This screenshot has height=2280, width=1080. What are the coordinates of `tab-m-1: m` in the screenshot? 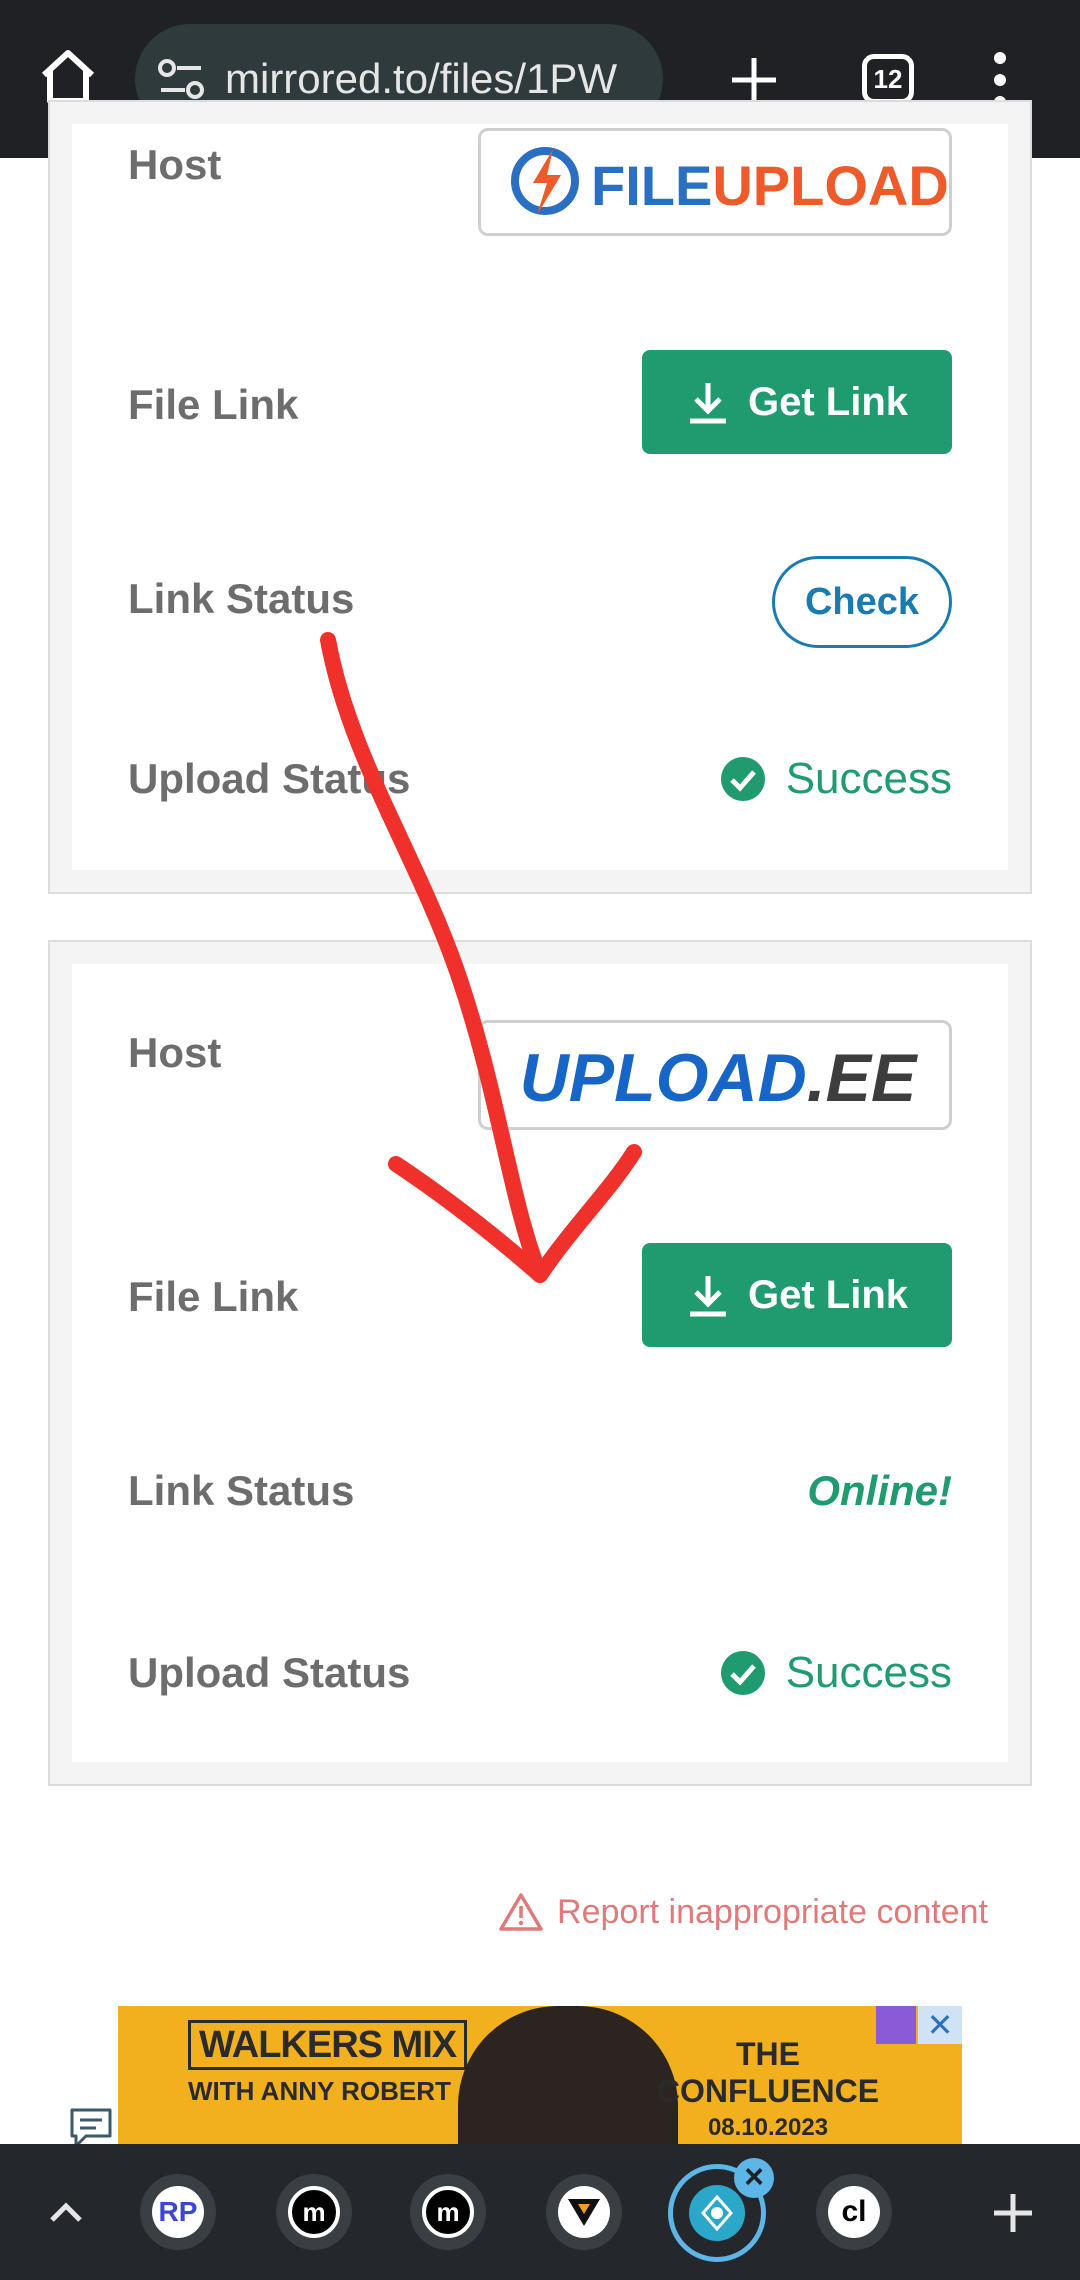 It's located at (314, 2212).